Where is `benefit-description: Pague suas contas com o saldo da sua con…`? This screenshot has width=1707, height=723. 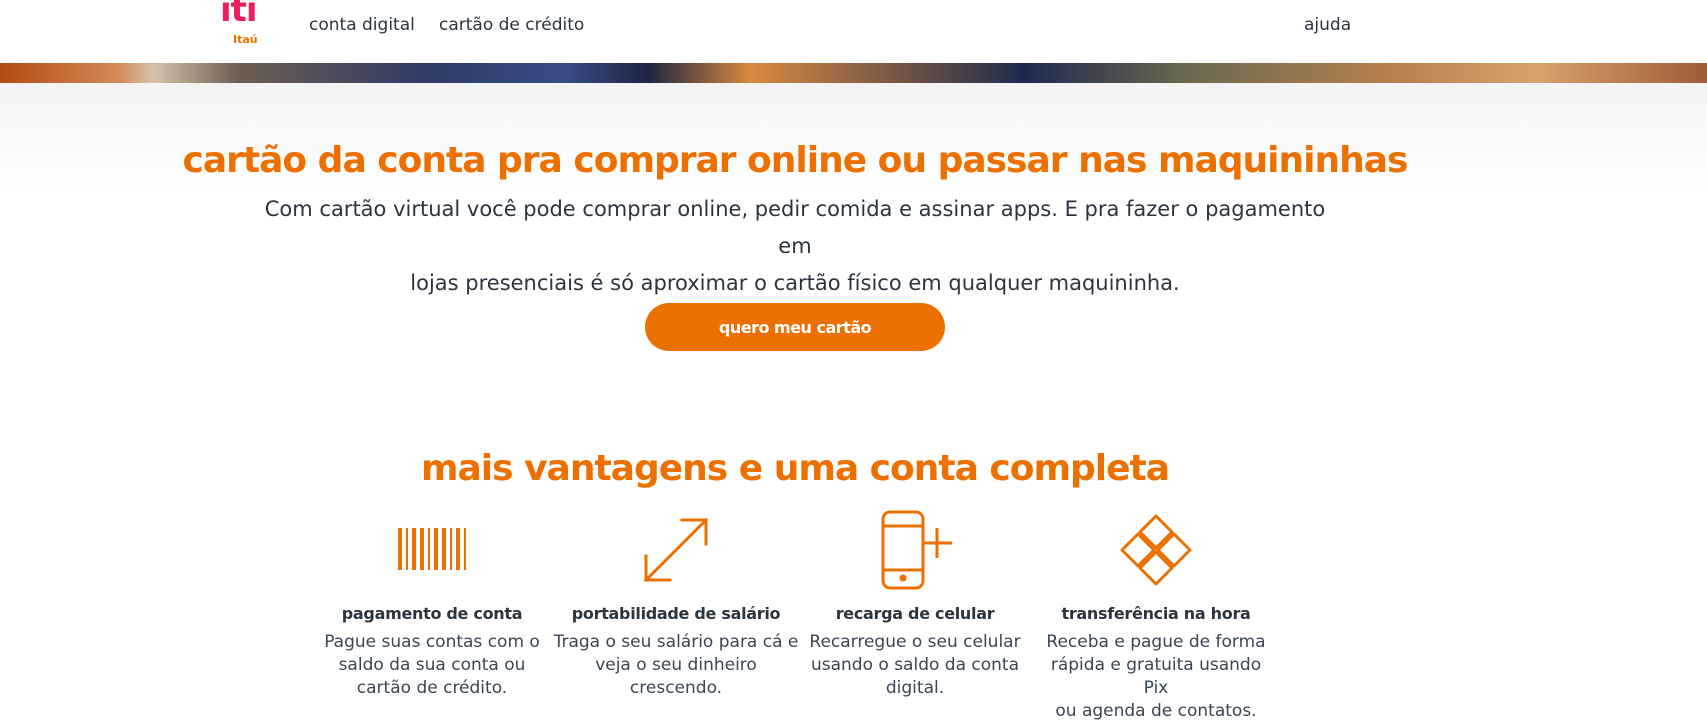 benefit-description: Pague suas contas com o saldo da sua con… is located at coordinates (432, 665).